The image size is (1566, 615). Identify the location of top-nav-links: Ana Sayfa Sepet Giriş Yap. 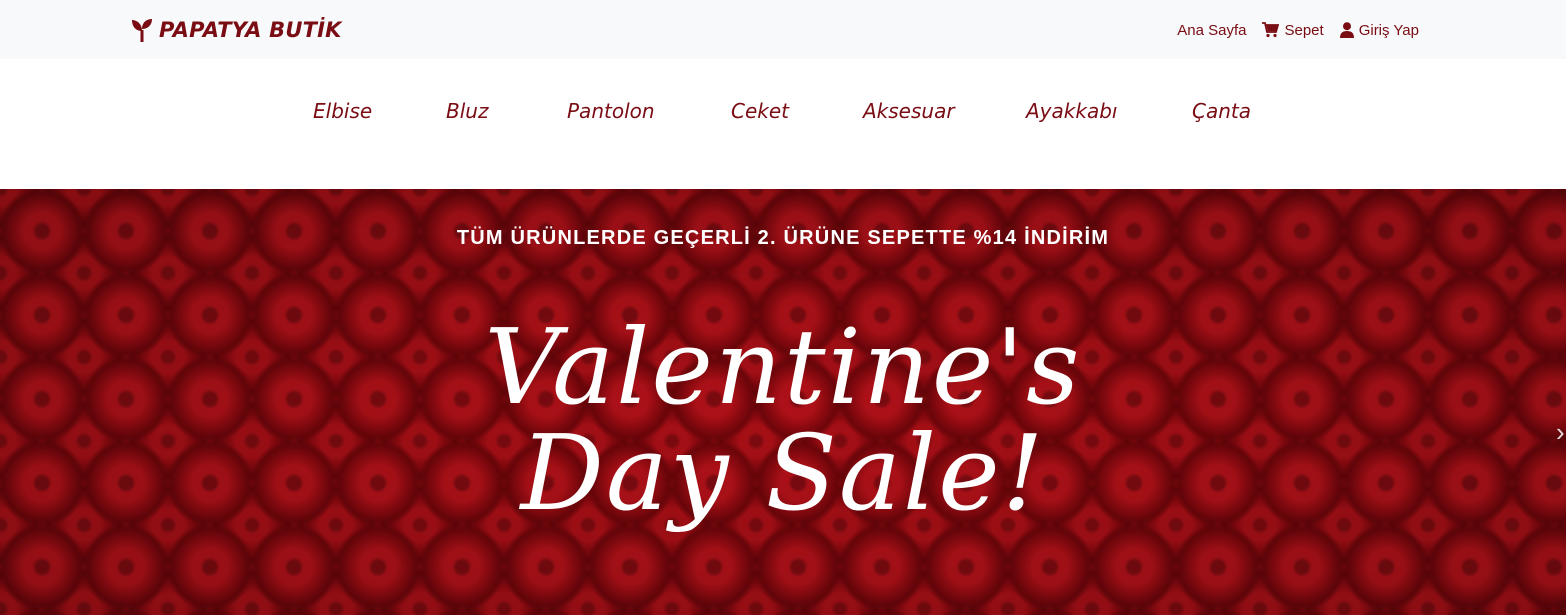
(1298, 30).